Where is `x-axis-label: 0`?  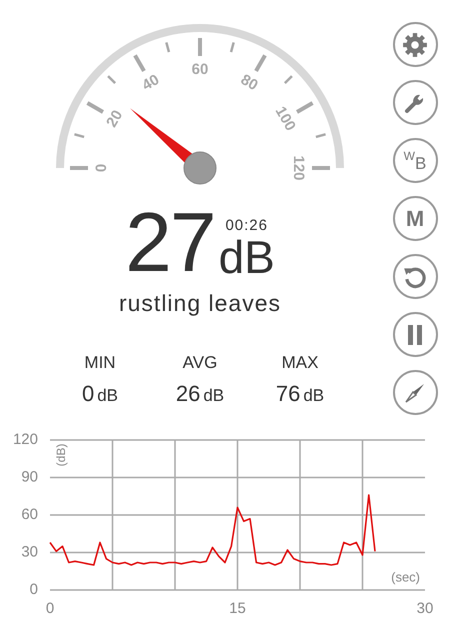 x-axis-label: 0 is located at coordinates (50, 608).